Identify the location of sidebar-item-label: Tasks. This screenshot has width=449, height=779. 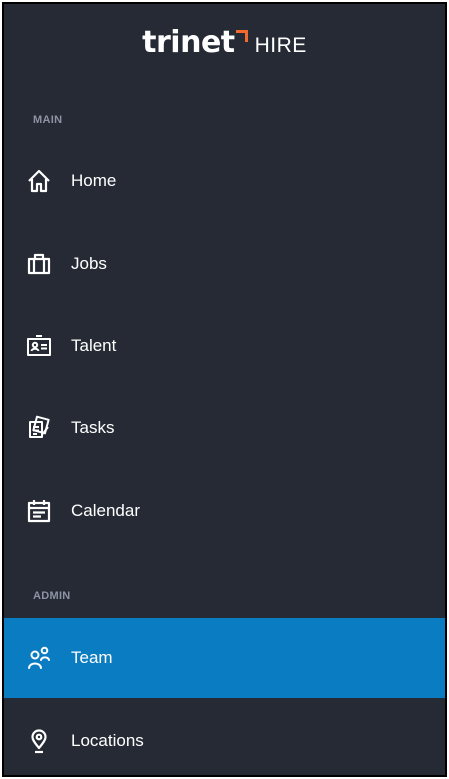
(93, 427).